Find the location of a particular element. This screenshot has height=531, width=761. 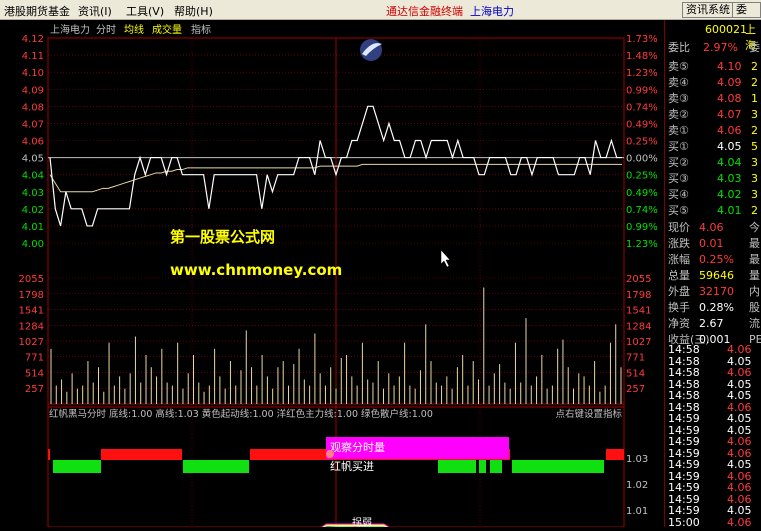

price-tick-label: 4.08 is located at coordinates (33, 107).